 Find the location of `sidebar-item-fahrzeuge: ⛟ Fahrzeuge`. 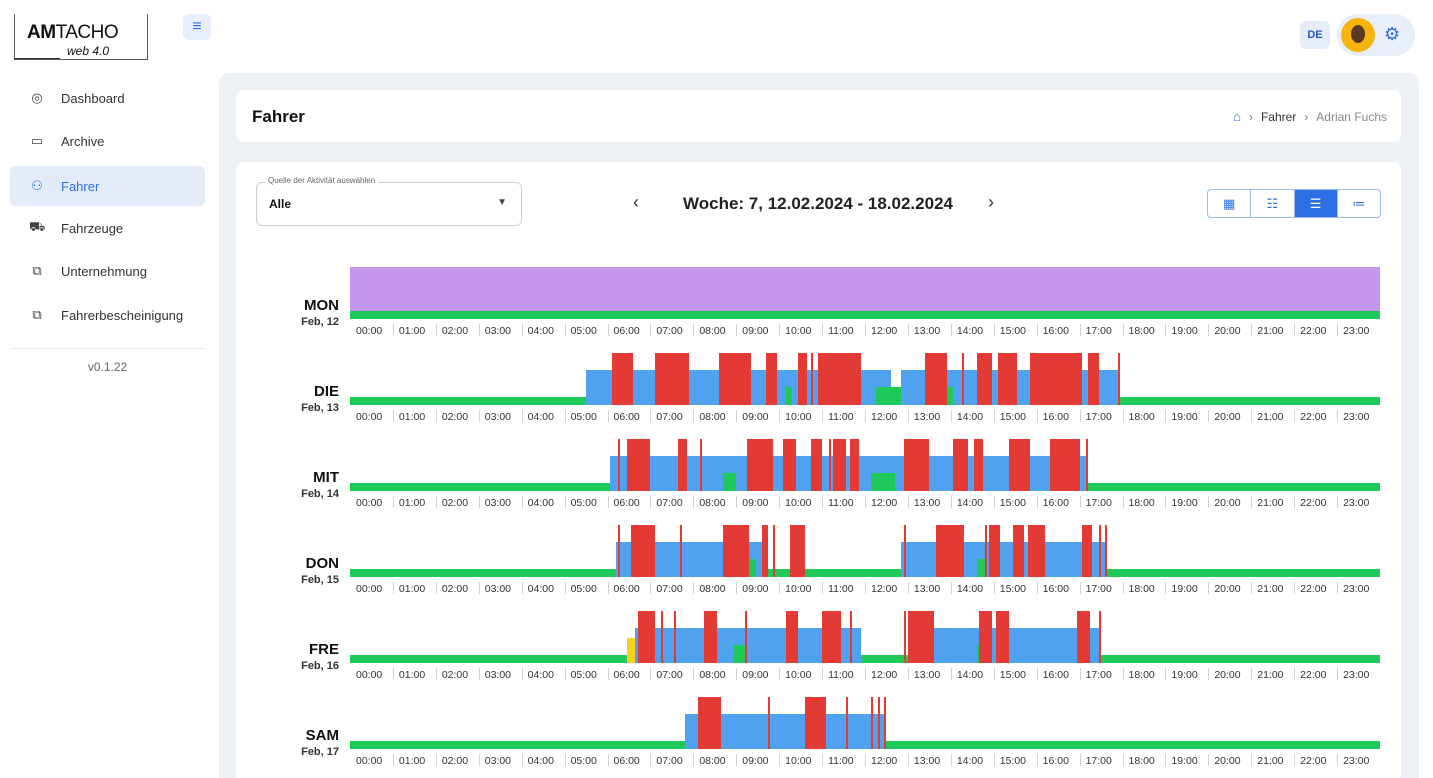

sidebar-item-fahrzeuge: ⛟ Fahrzeuge is located at coordinates (107, 228).